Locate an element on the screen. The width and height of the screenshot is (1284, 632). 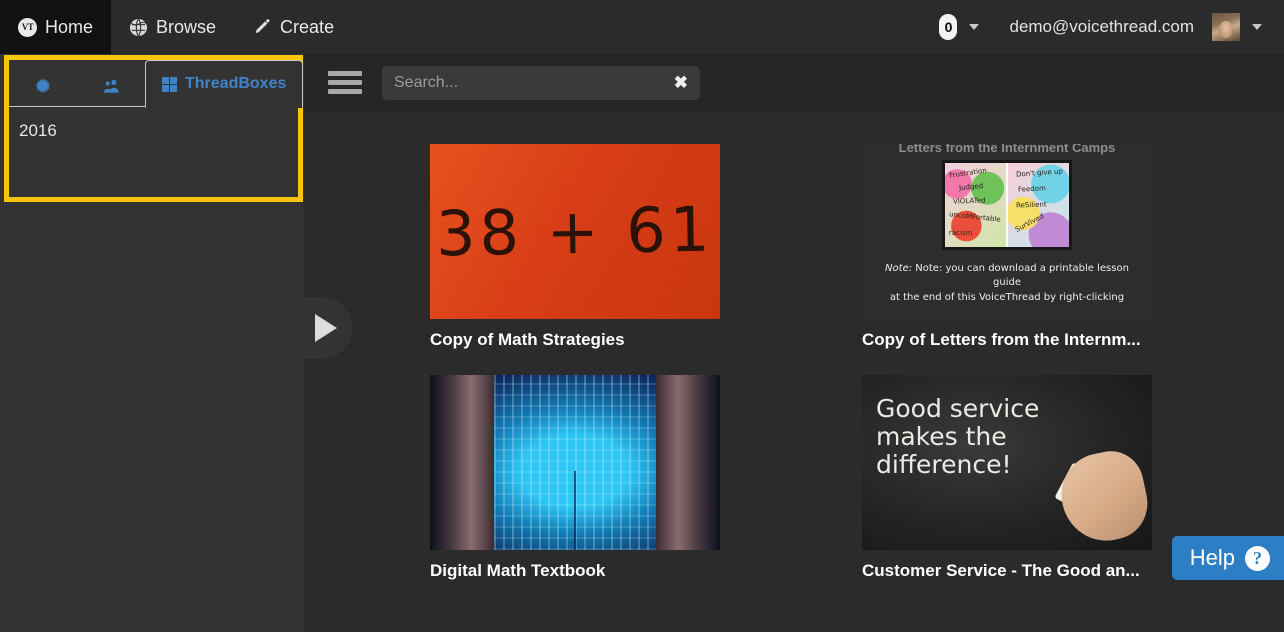
chalk-line-3: difference! is located at coordinates (944, 464).